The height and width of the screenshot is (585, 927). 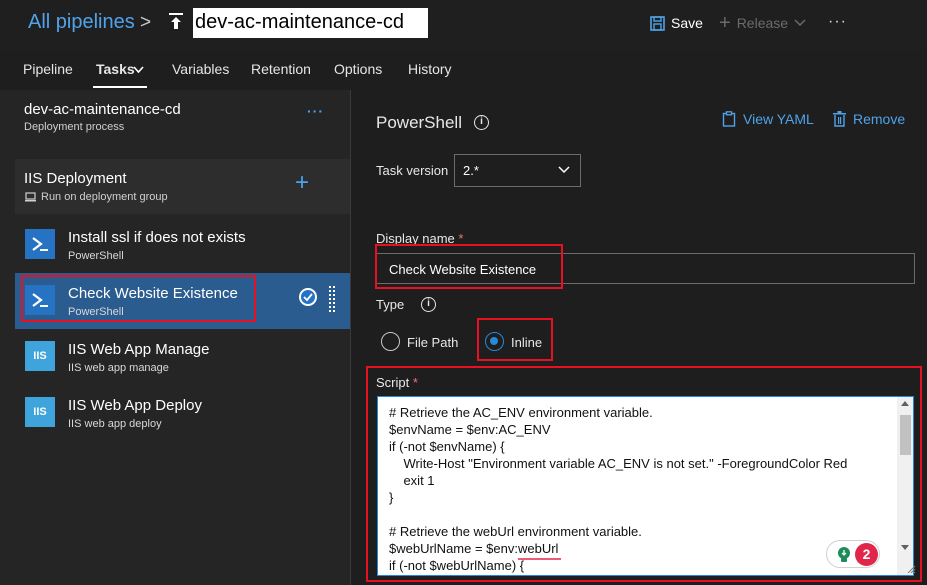 I want to click on notification-badge: 2, so click(x=853, y=554).